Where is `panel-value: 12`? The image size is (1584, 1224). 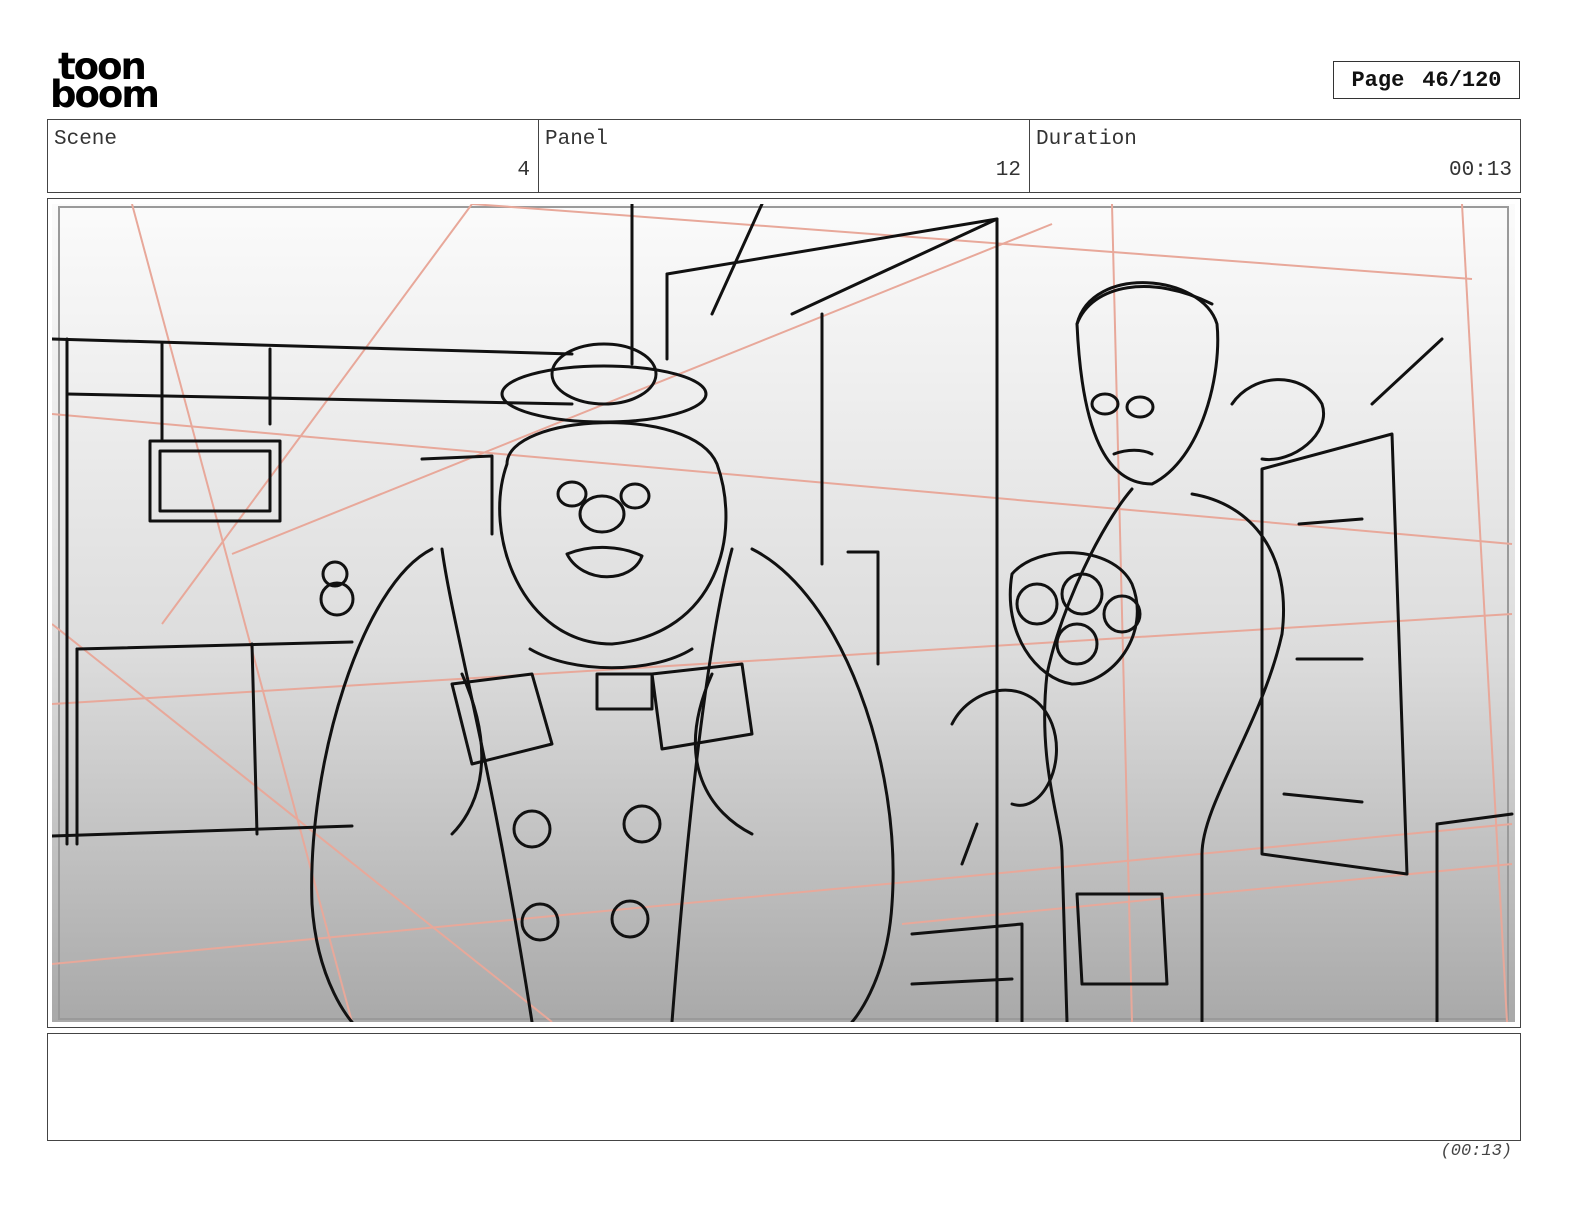
panel-value: 12 is located at coordinates (1008, 170).